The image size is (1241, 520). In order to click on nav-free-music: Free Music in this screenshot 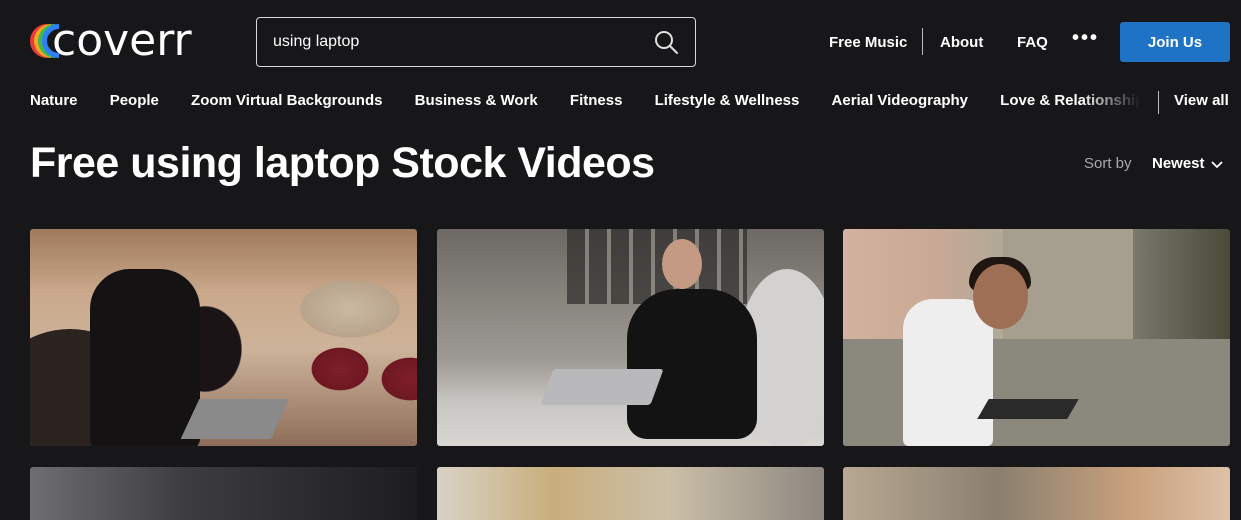, I will do `click(868, 42)`.